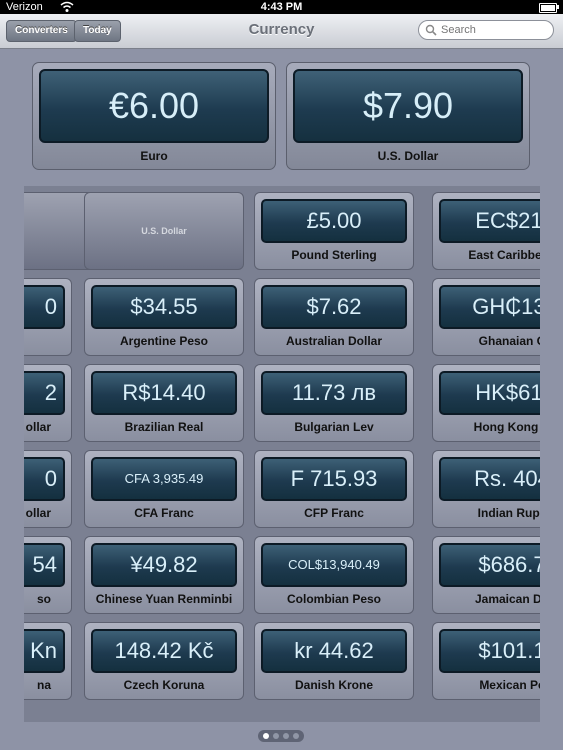 The width and height of the screenshot is (563, 750). Describe the element at coordinates (164, 651) in the screenshot. I see `value-display: 148.42 Kč` at that location.